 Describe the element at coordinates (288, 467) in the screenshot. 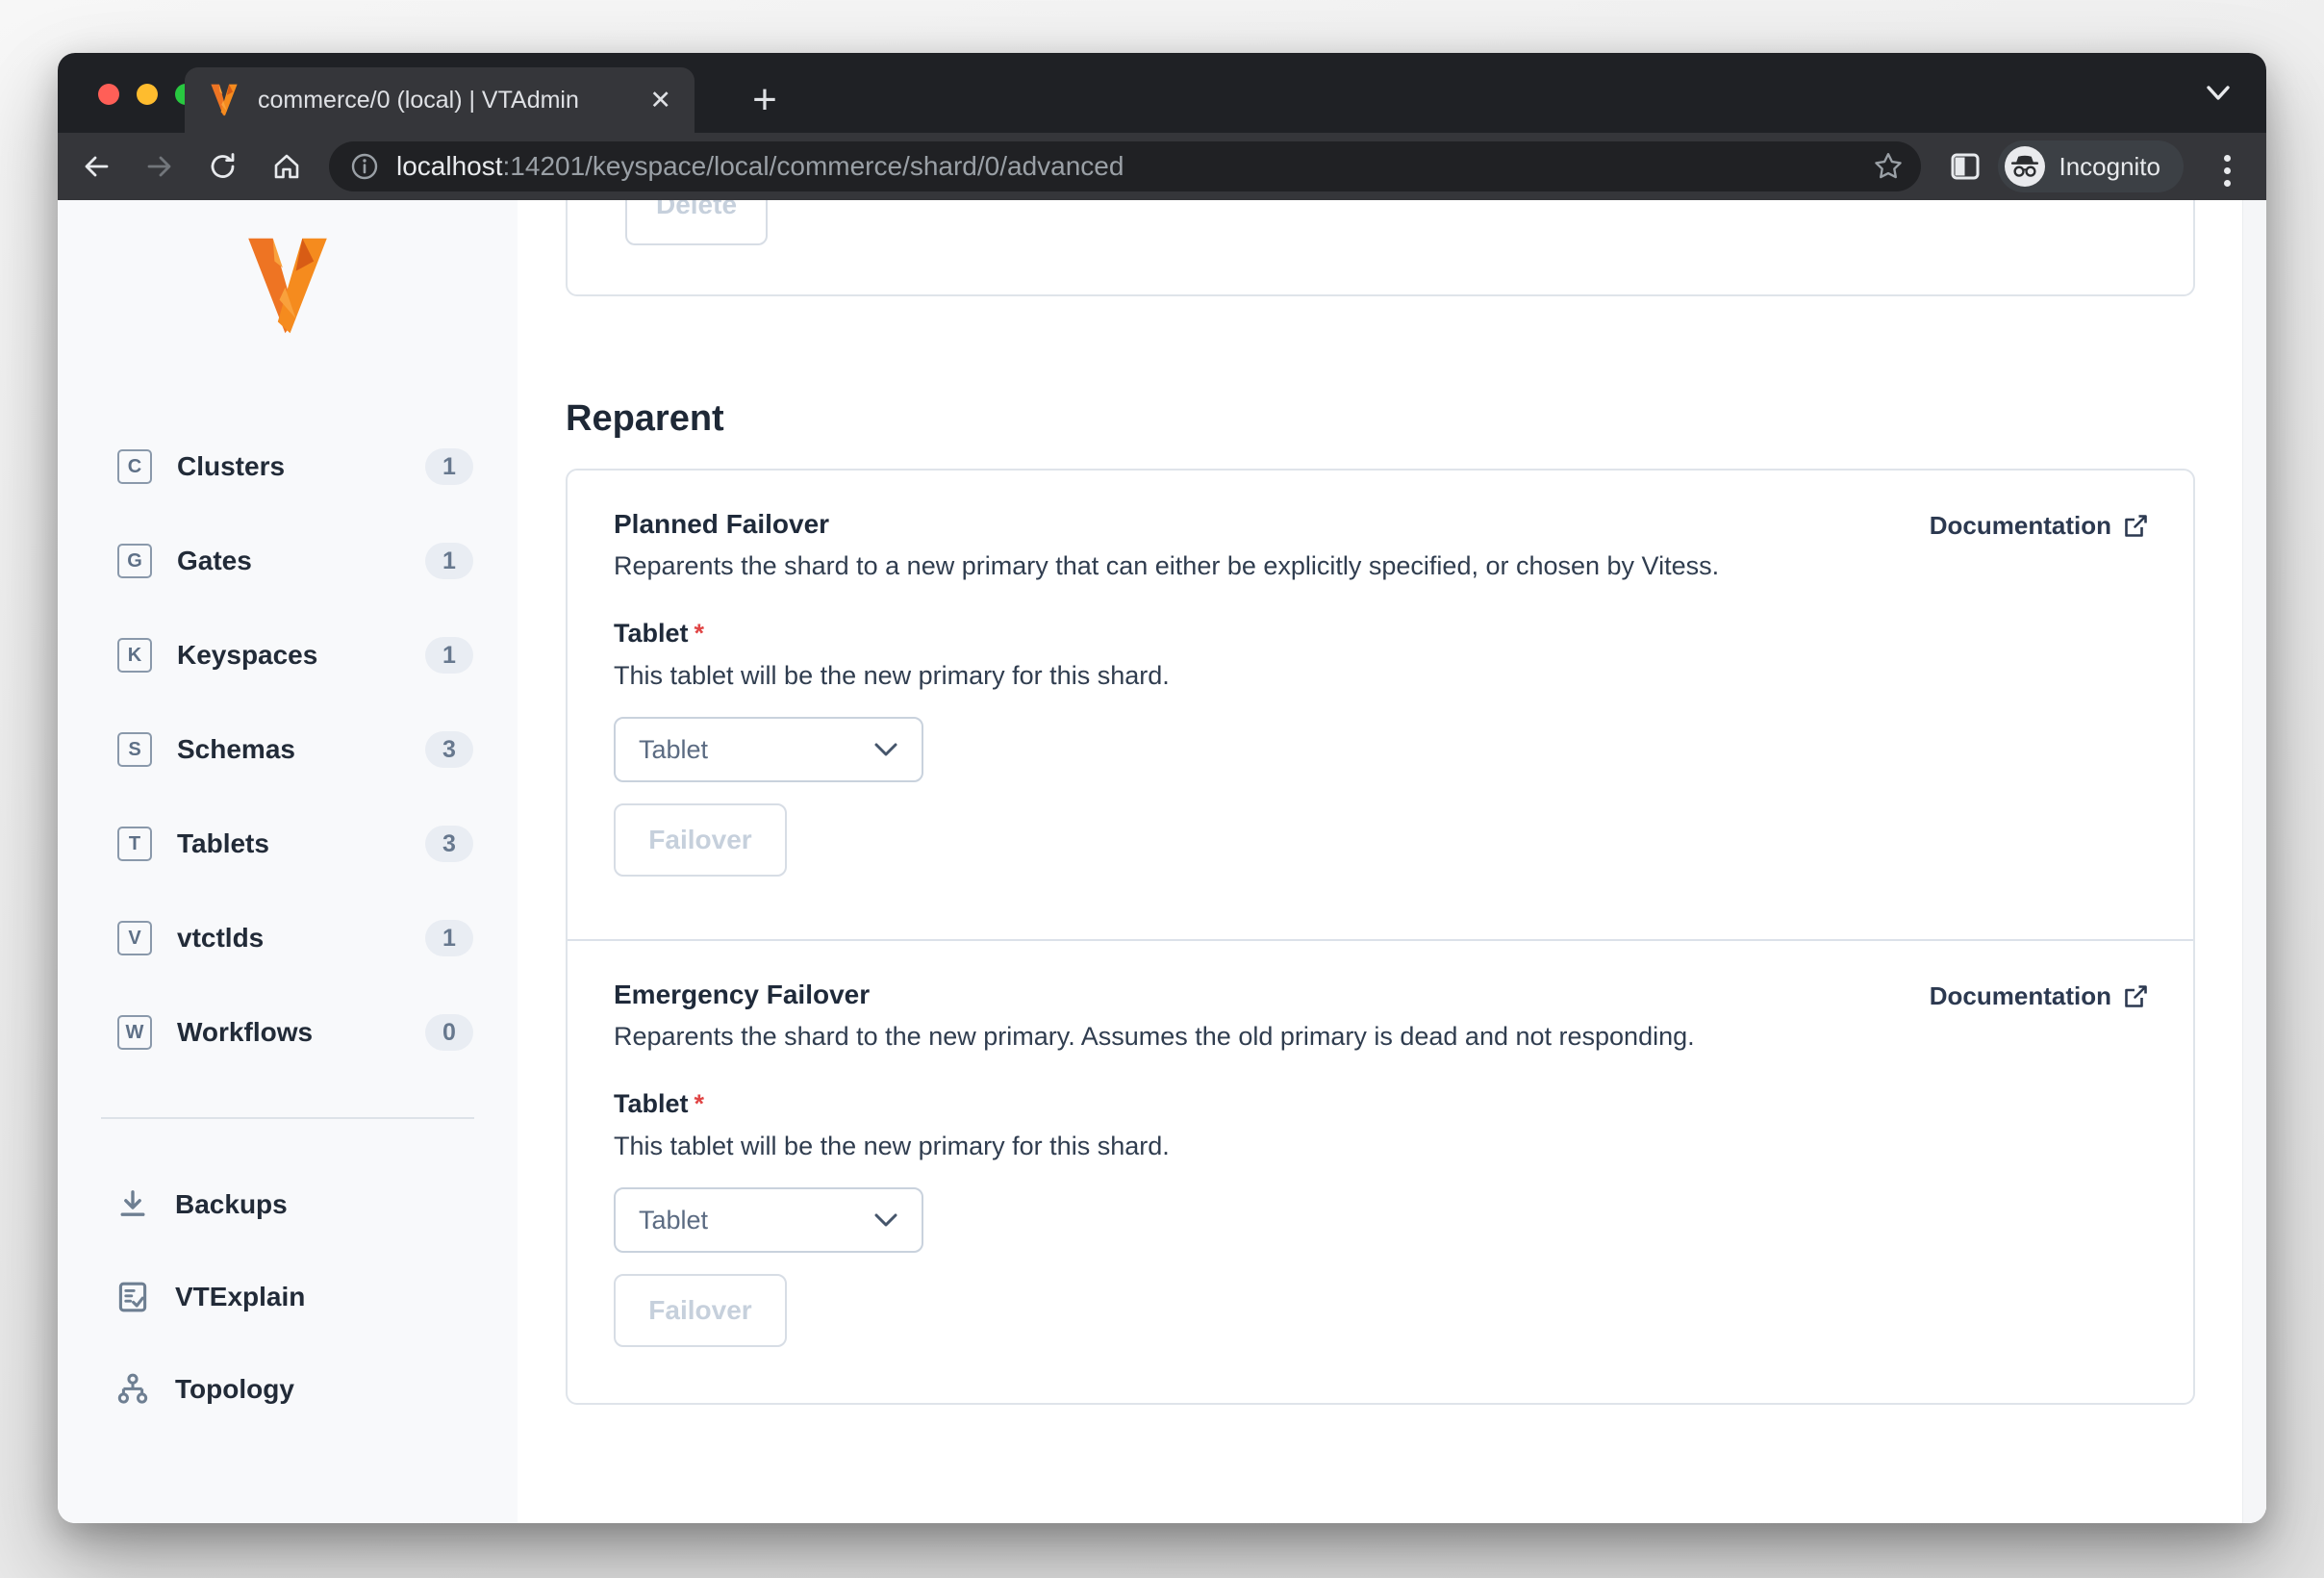

I see `sidebar-item-clusters: C Clusters 1` at that location.